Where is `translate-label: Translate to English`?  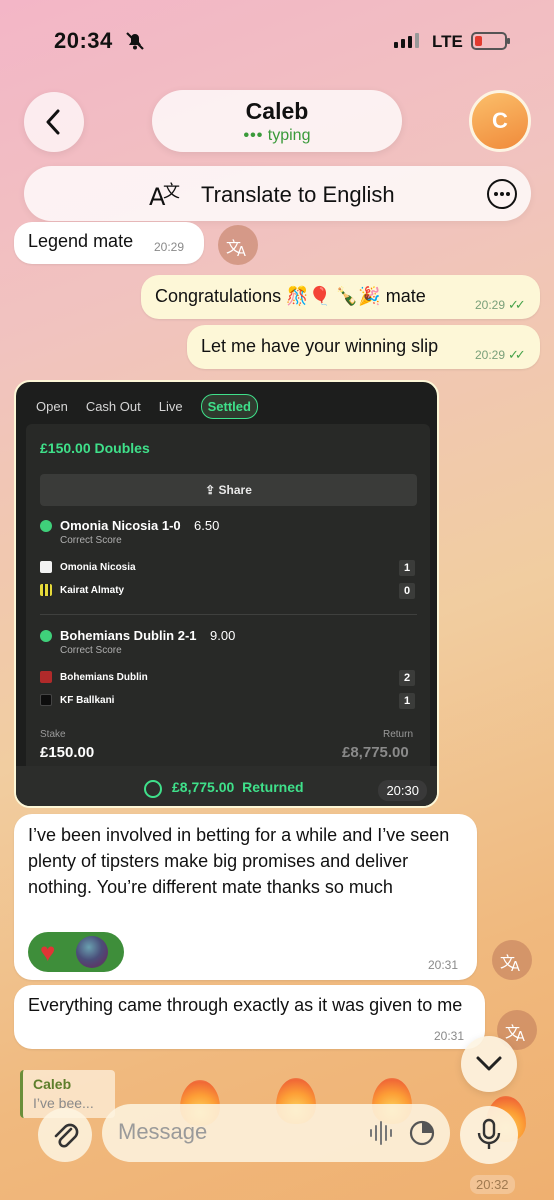 translate-label: Translate to English is located at coordinates (298, 194).